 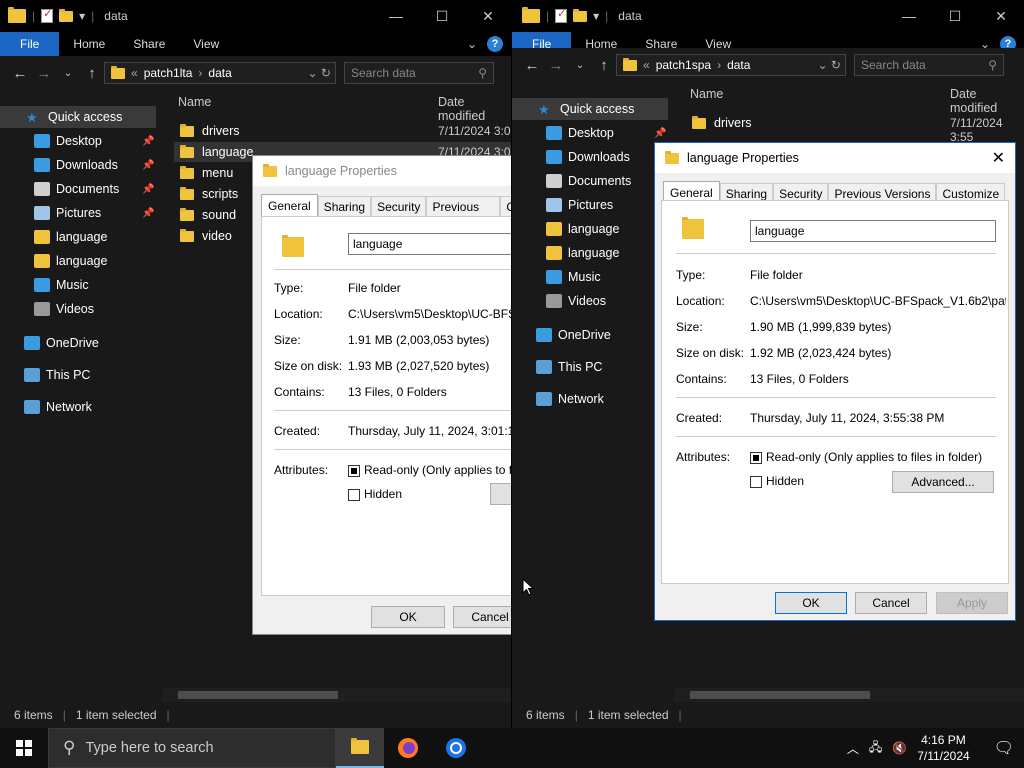 I want to click on file-explorer-taskbar-button, so click(x=360, y=748).